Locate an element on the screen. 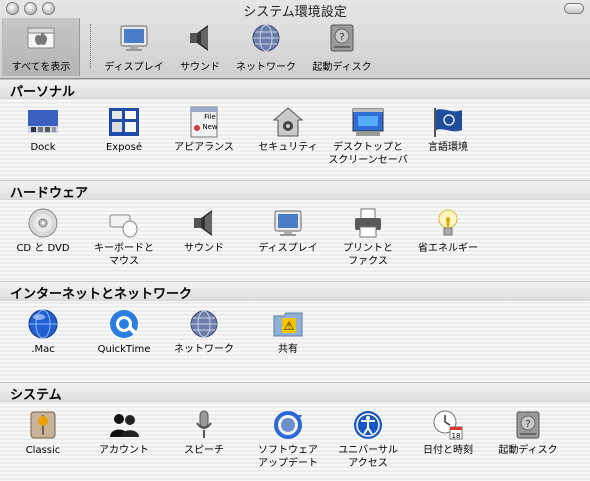 This screenshot has height=481, width=590. pref-print-fax: プリントと ファクス is located at coordinates (368, 239).